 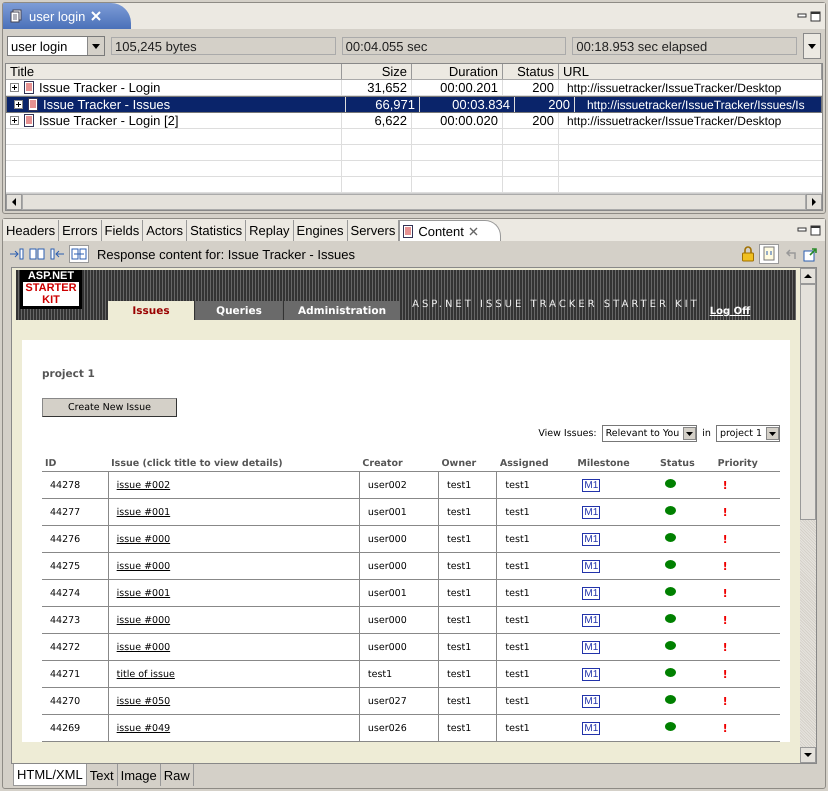 I want to click on view-tab: Errors, so click(x=80, y=230).